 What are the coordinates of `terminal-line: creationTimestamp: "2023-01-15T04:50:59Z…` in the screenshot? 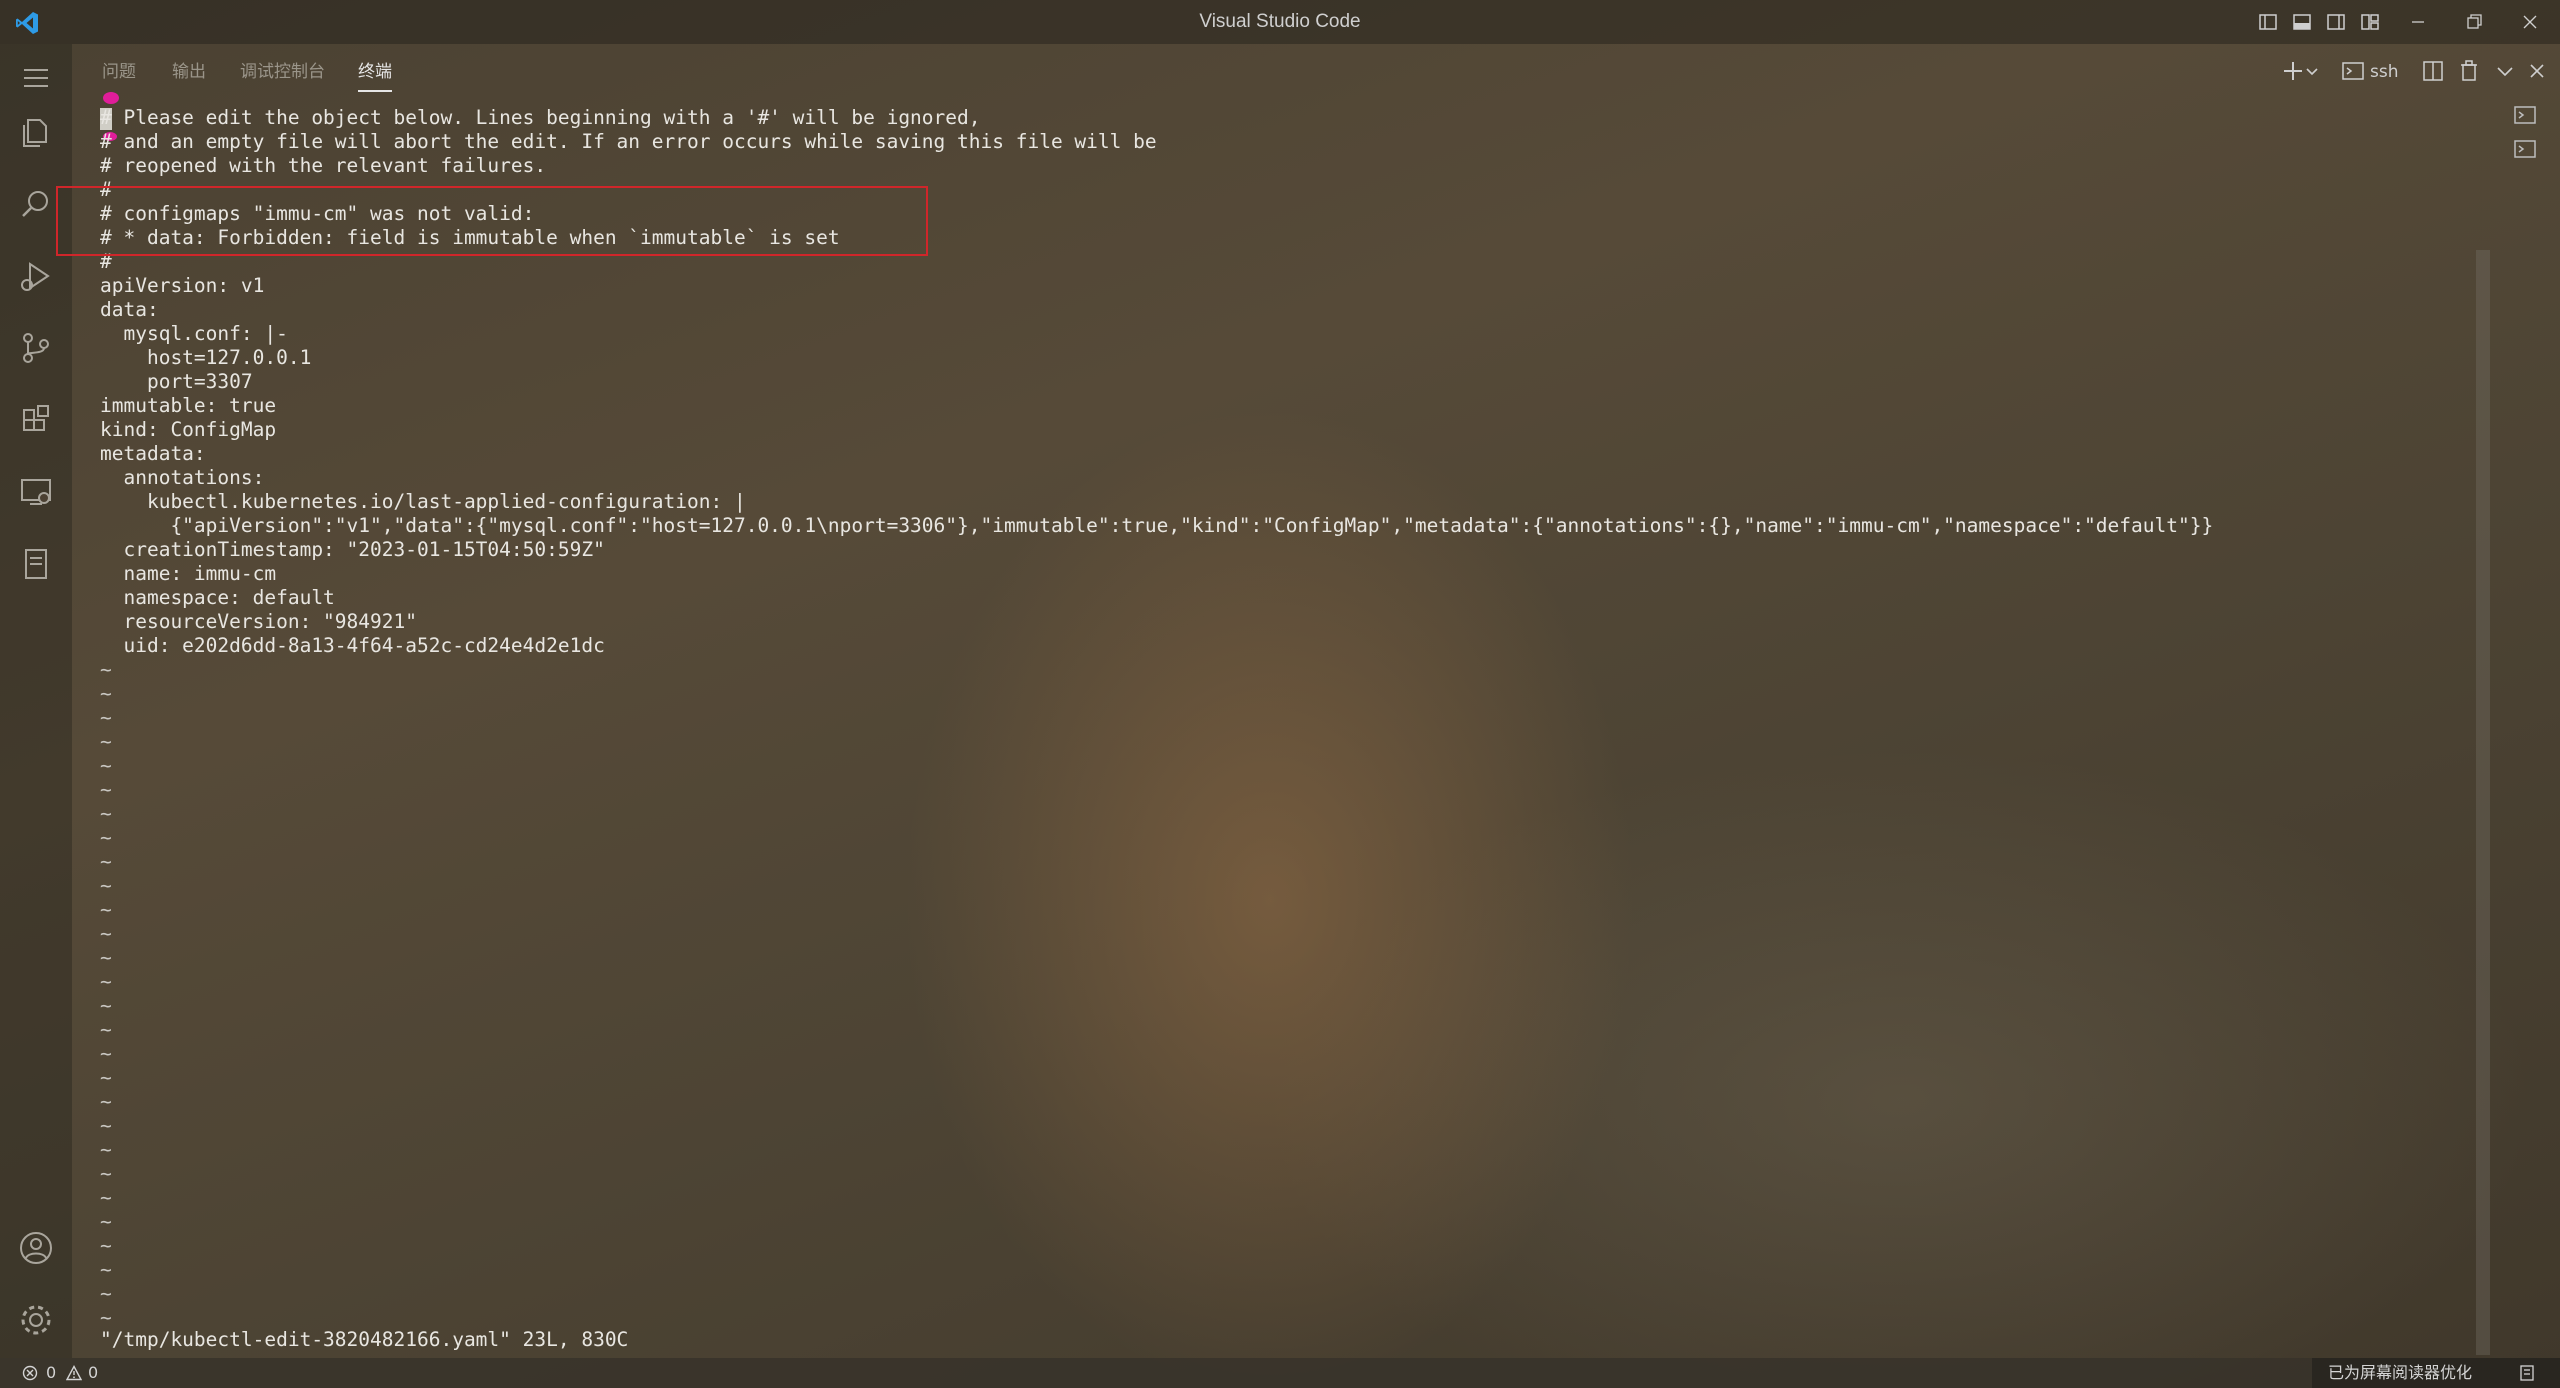 It's located at (352, 549).